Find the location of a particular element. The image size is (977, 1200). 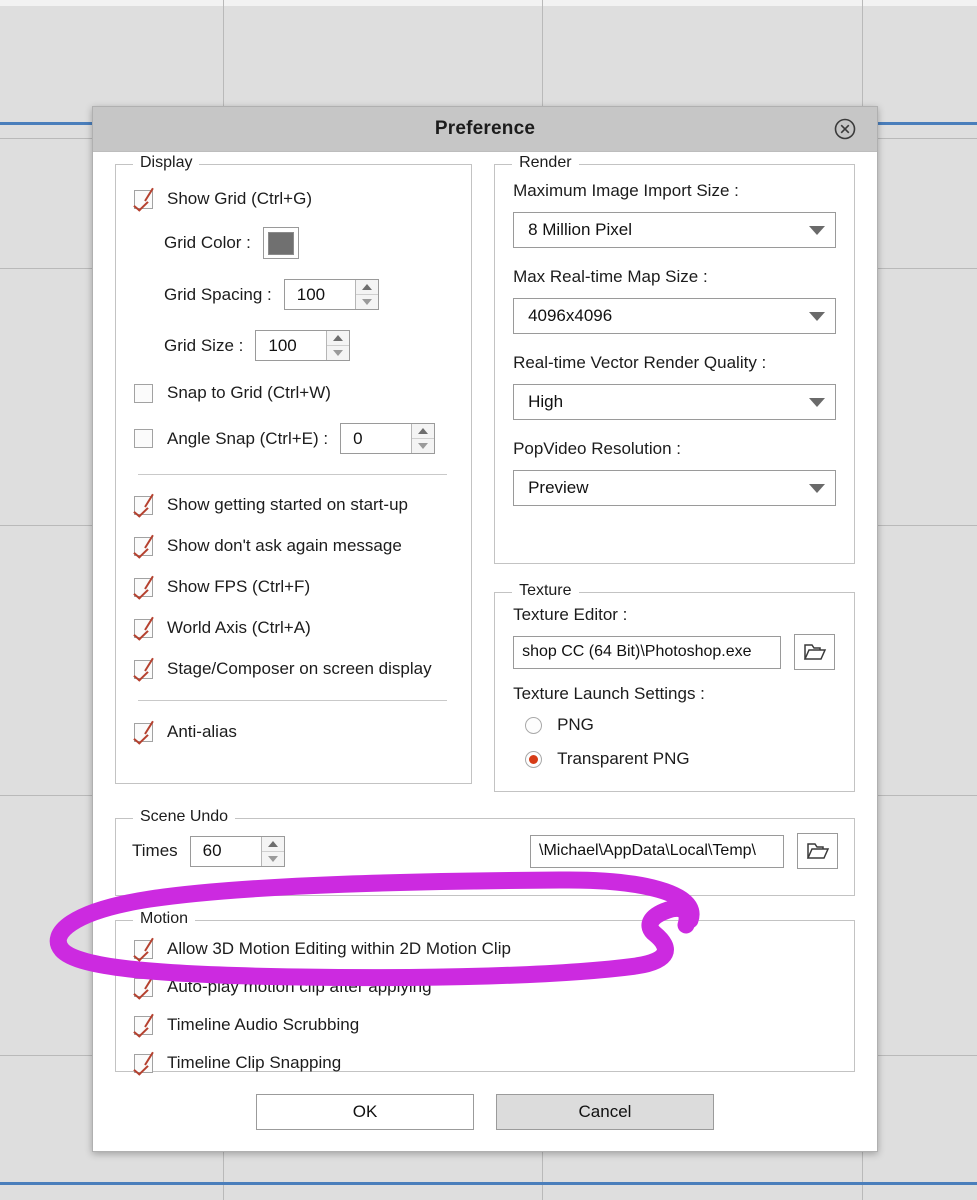

timeline-clip-snapping-checkbox is located at coordinates (143, 1063).